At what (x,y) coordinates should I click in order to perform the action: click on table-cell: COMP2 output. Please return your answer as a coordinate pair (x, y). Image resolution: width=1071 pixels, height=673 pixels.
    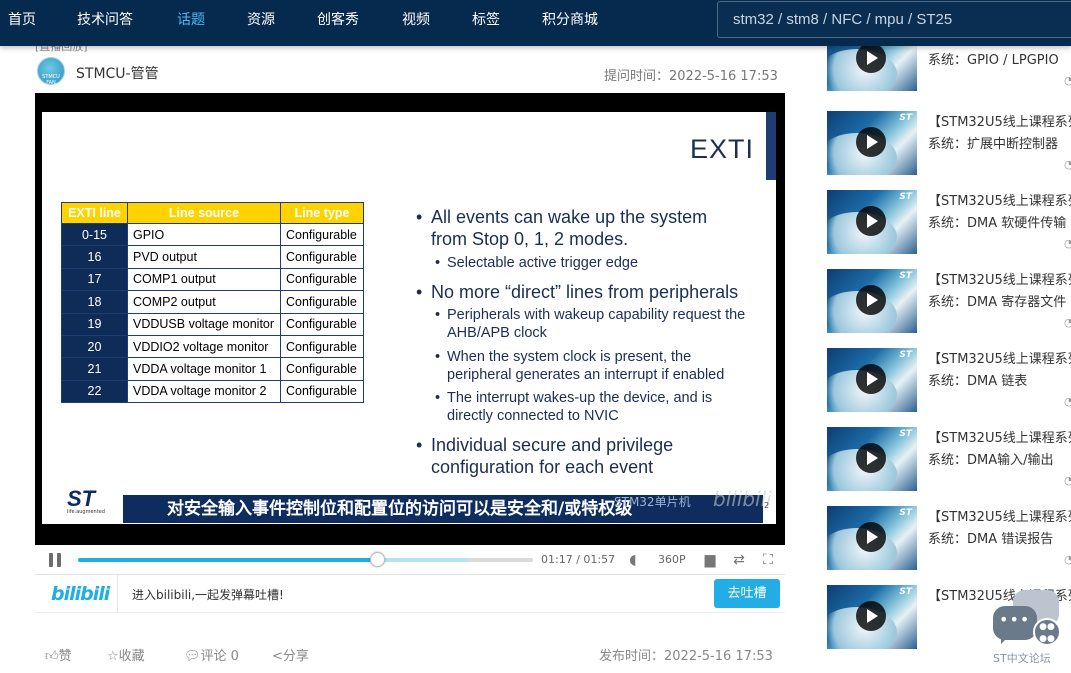
    Looking at the image, I should click on (204, 302).